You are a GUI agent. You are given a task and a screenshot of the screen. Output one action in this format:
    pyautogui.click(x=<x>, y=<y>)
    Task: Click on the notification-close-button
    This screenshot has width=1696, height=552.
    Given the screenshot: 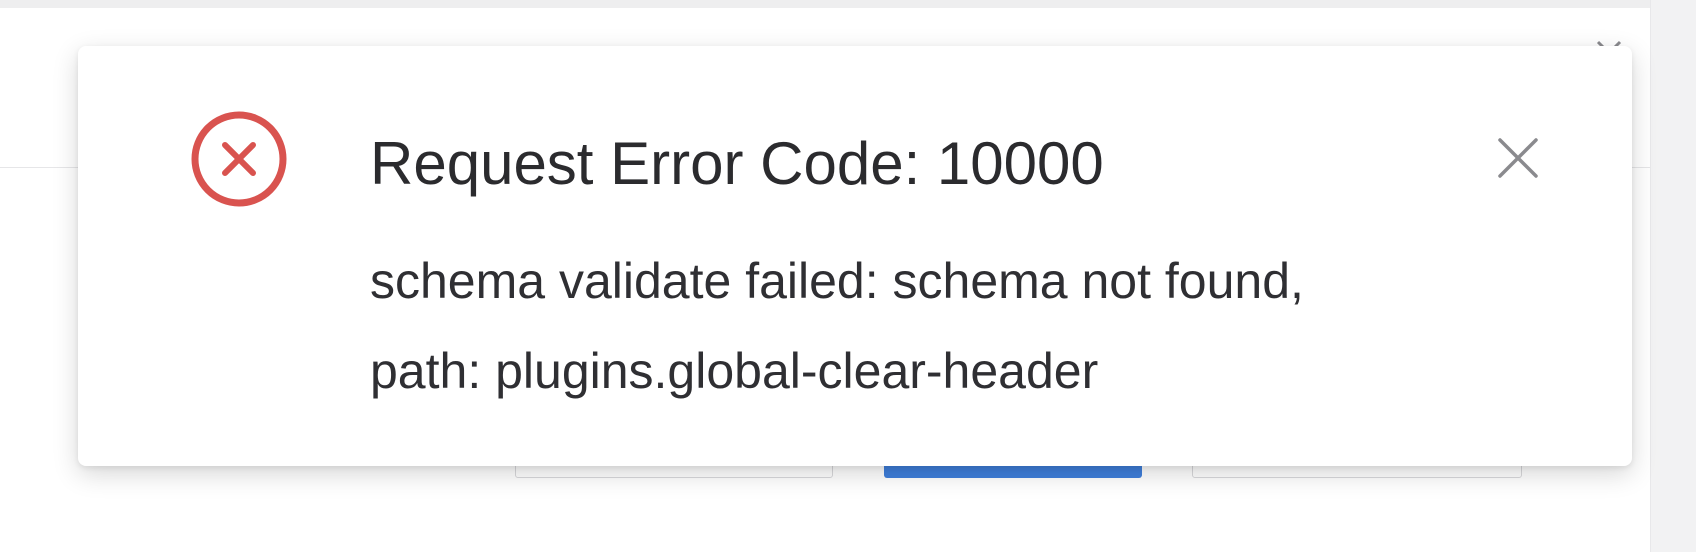 What is the action you would take?
    pyautogui.click(x=1518, y=158)
    